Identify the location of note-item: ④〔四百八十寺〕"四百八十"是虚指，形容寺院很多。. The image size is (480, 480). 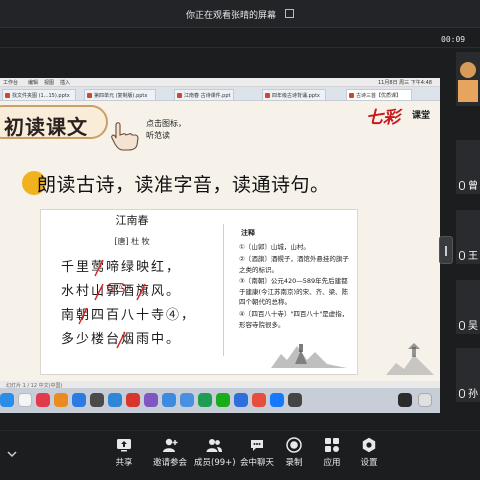
(294, 319).